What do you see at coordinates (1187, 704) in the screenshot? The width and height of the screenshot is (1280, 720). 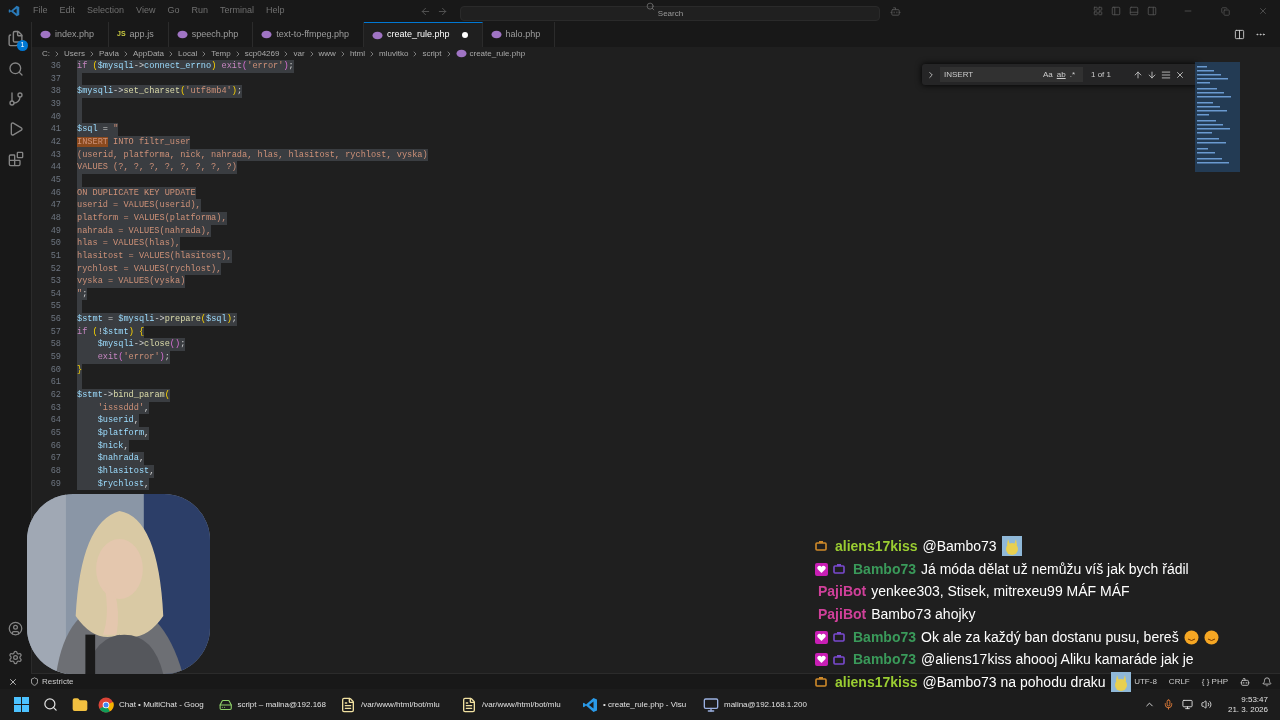 I see `monitor-icon` at bounding box center [1187, 704].